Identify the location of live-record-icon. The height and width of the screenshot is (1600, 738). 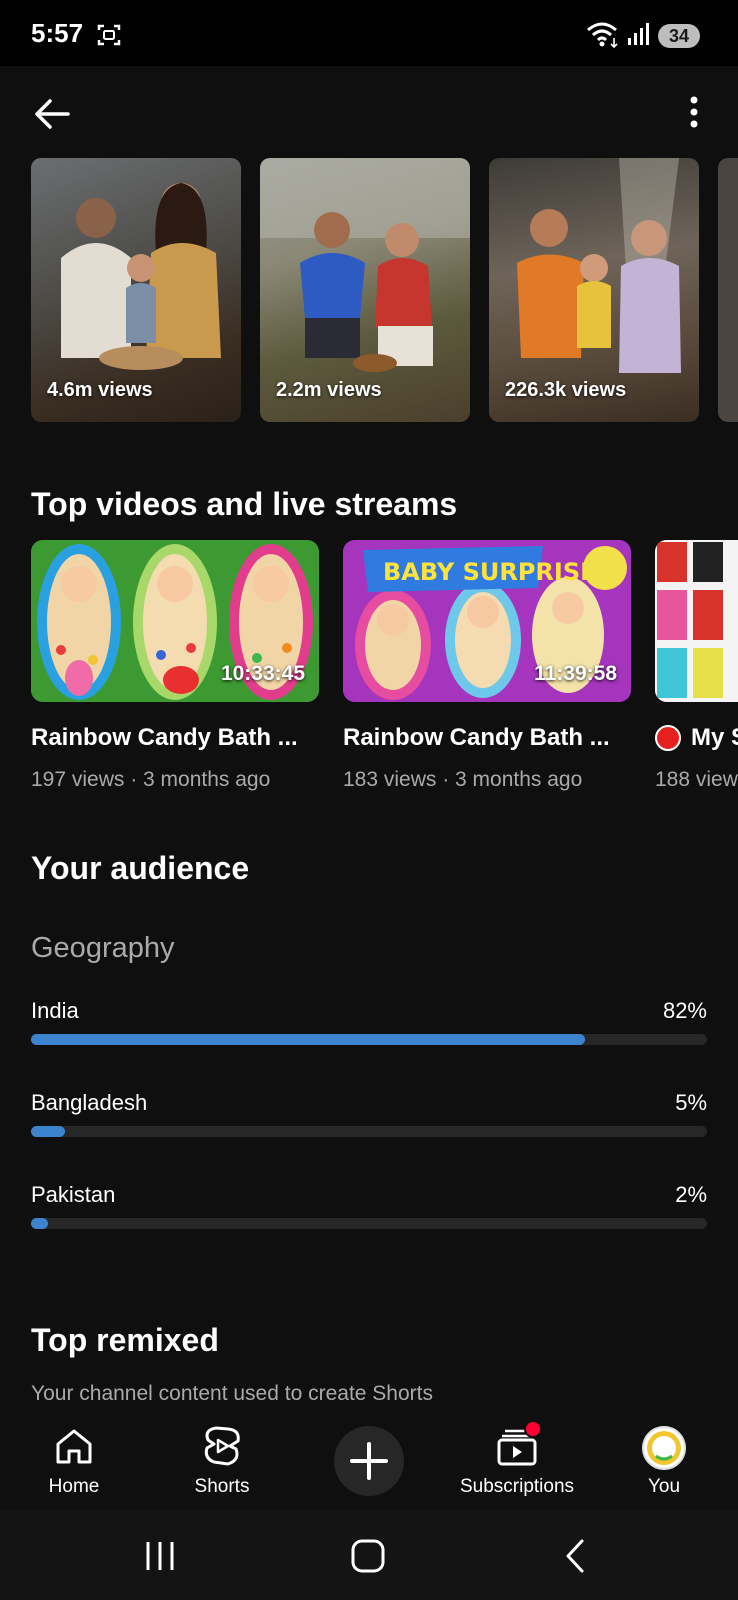
(668, 738).